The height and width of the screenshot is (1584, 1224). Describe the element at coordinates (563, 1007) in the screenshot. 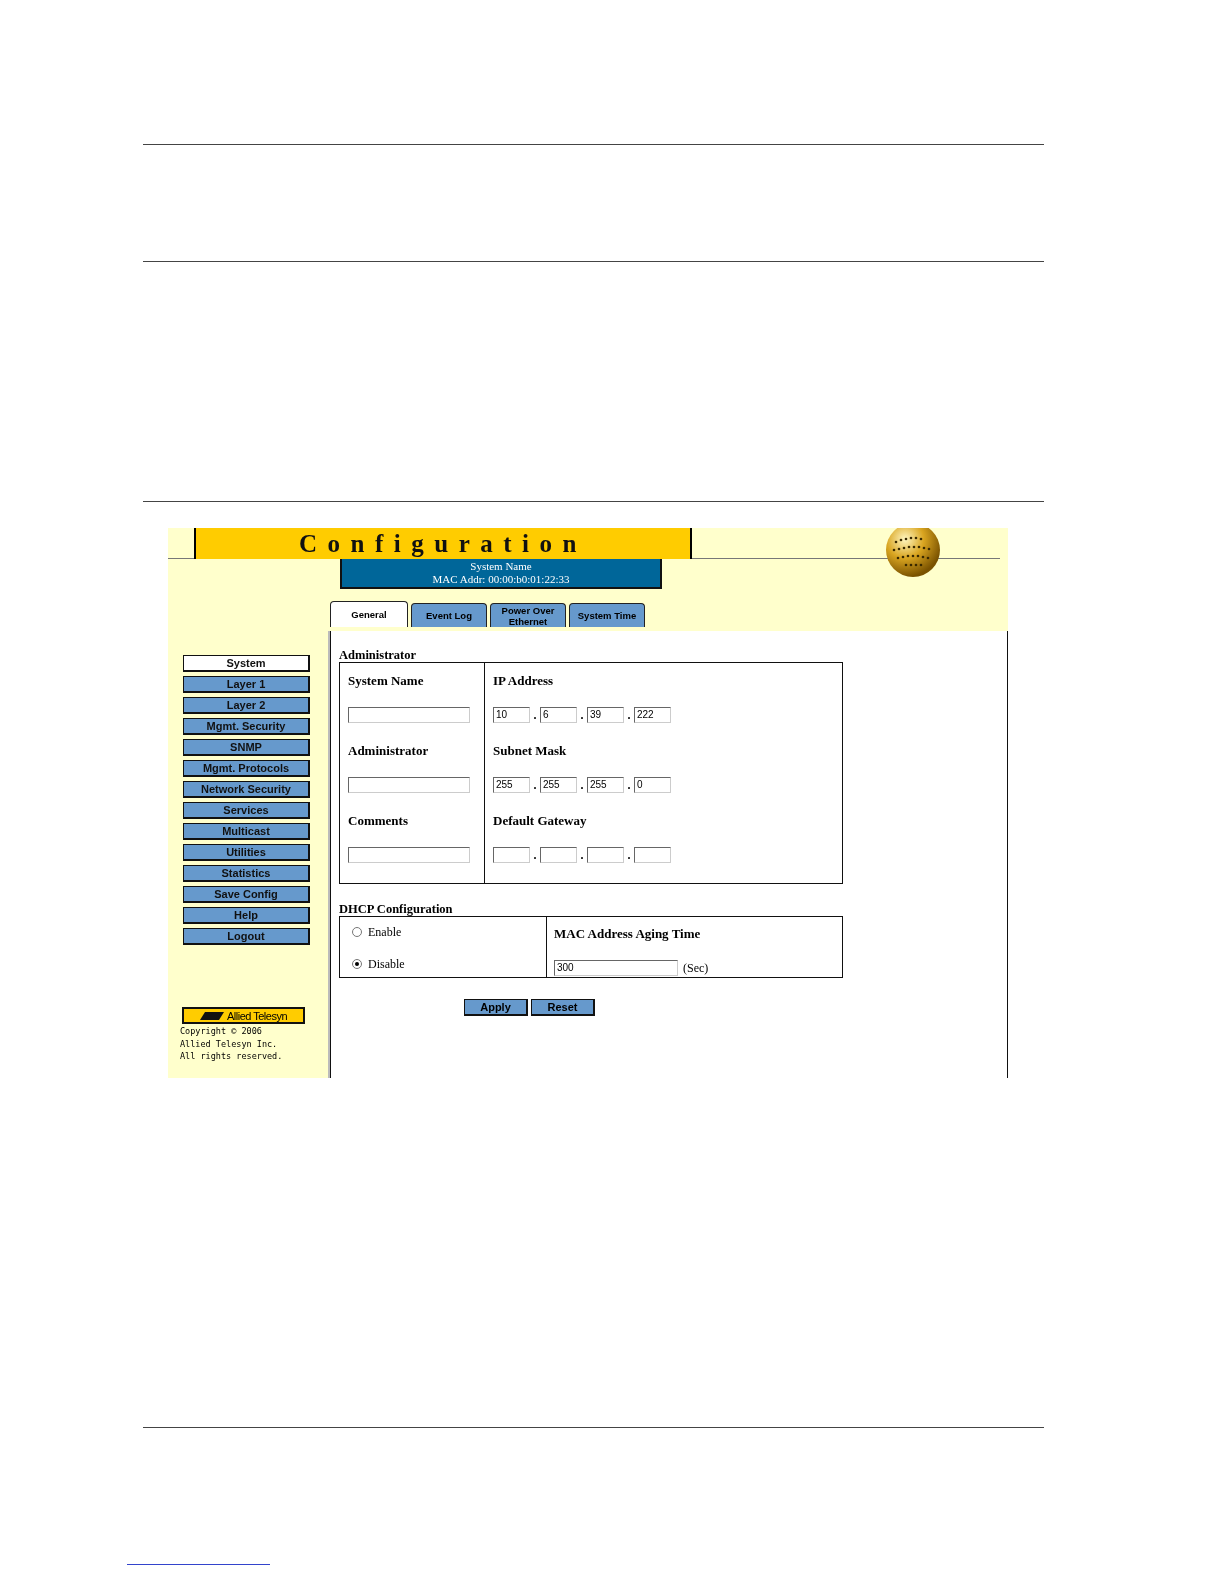

I see `action-button: Reset` at that location.